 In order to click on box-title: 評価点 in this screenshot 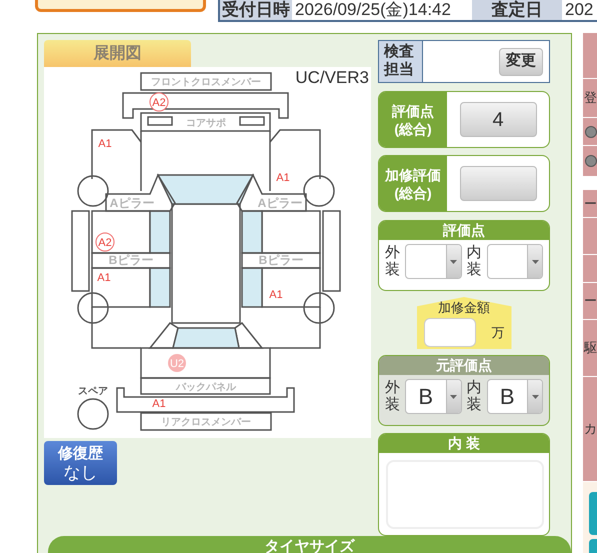, I will do `click(464, 230)`.